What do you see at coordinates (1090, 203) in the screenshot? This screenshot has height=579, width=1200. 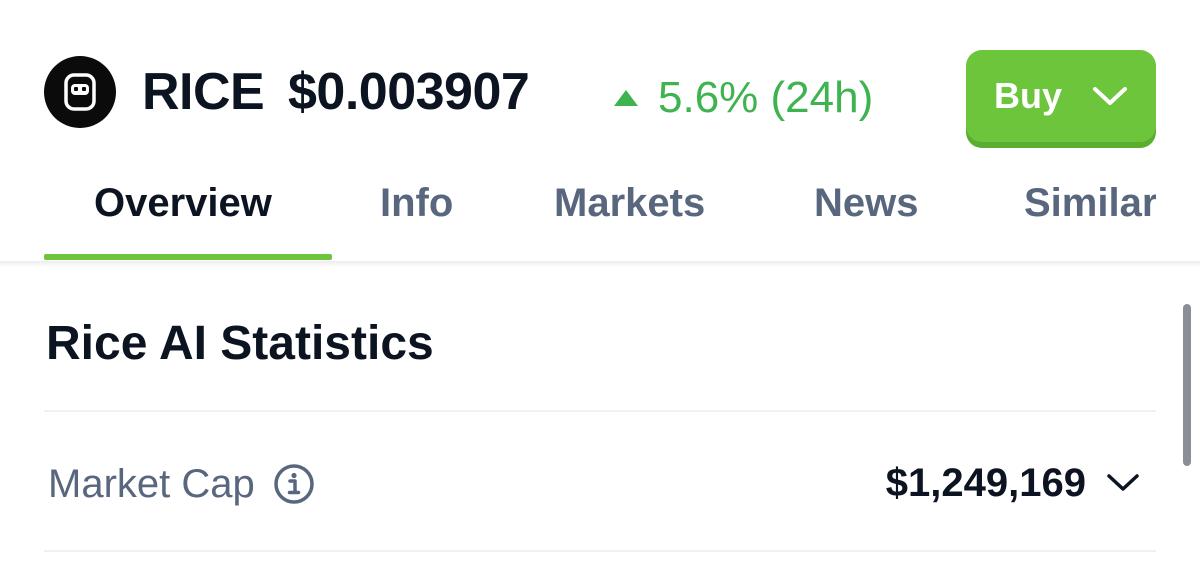 I see `tab-similar: Similar` at bounding box center [1090, 203].